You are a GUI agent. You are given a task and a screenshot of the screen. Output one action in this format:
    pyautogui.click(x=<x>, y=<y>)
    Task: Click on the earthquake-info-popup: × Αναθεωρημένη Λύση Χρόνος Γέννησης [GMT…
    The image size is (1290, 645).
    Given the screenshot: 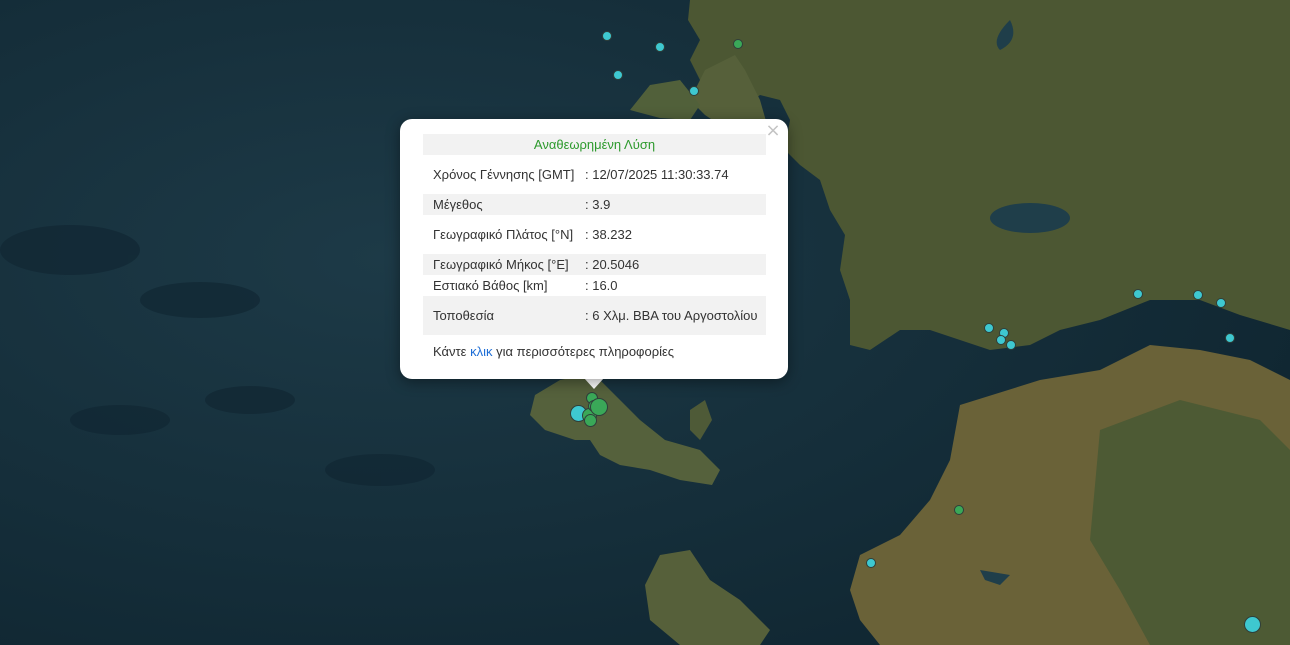 What is the action you would take?
    pyautogui.click(x=594, y=249)
    